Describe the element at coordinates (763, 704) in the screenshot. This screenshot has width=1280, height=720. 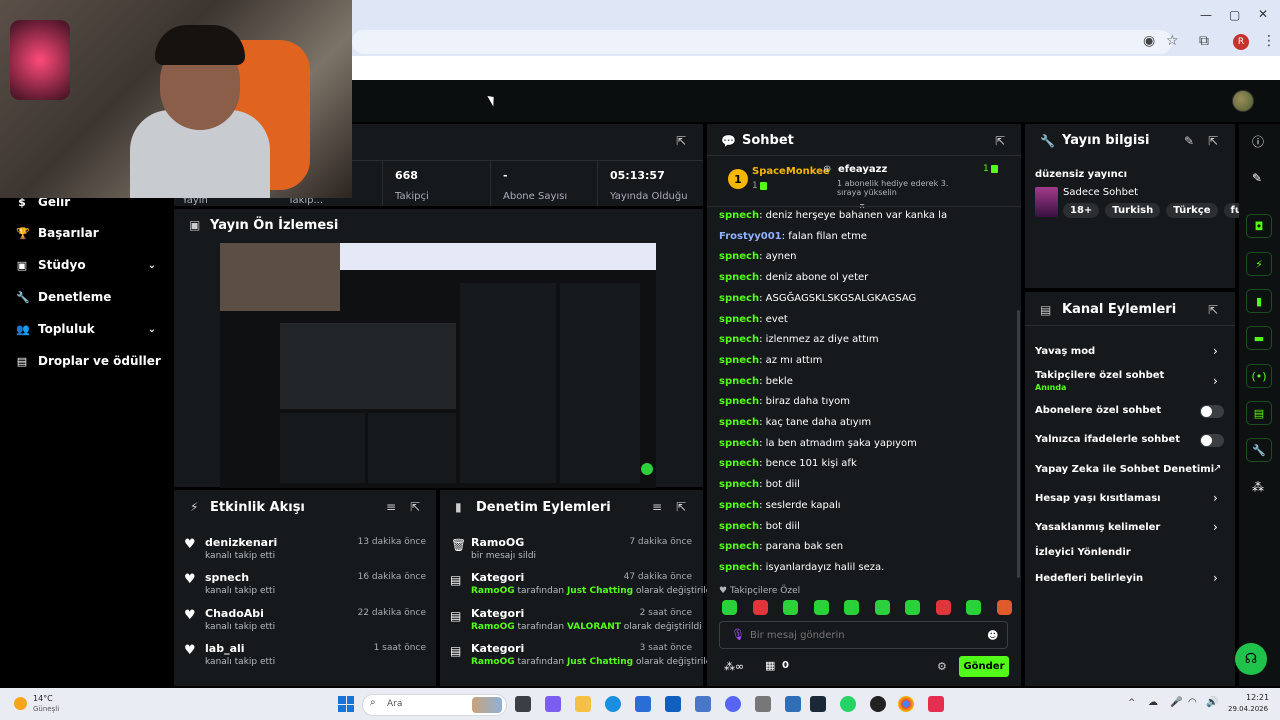
I see `settings-icon` at that location.